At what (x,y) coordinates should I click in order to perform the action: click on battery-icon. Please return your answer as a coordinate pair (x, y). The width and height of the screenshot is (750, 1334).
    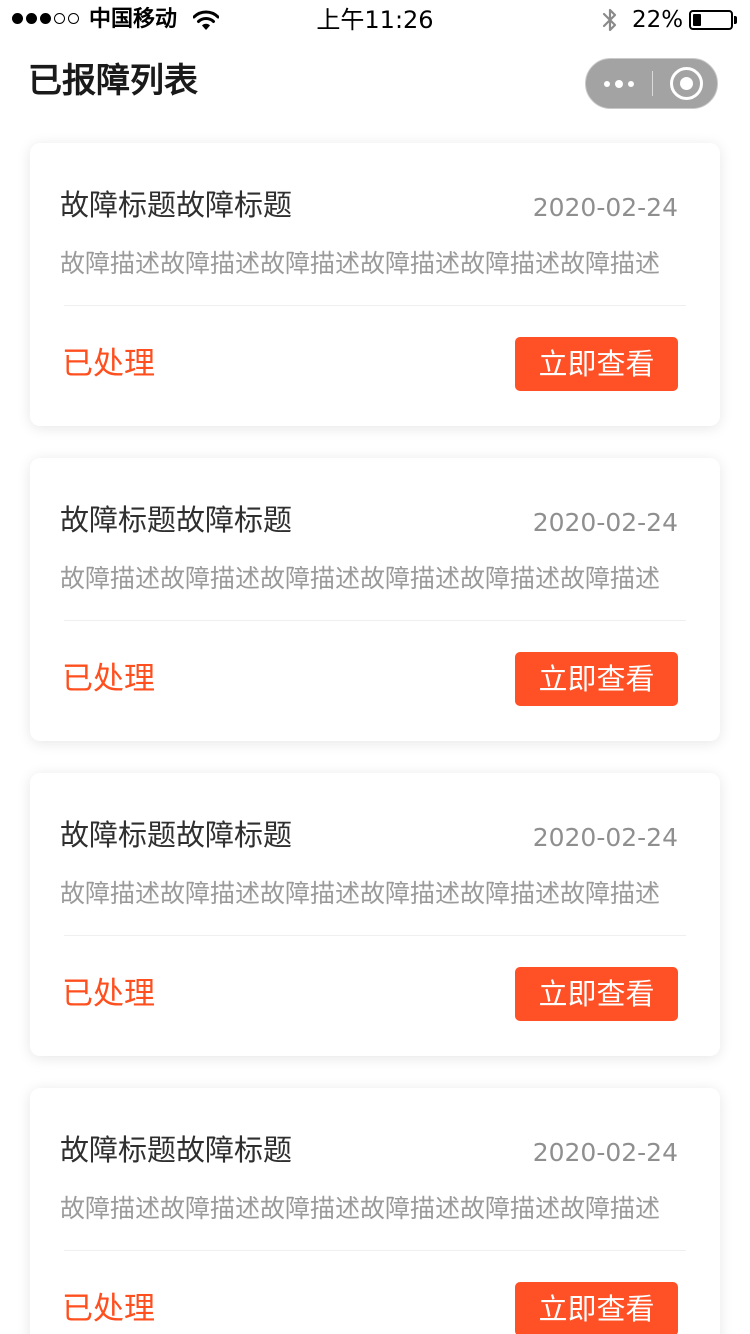
    Looking at the image, I should click on (711, 20).